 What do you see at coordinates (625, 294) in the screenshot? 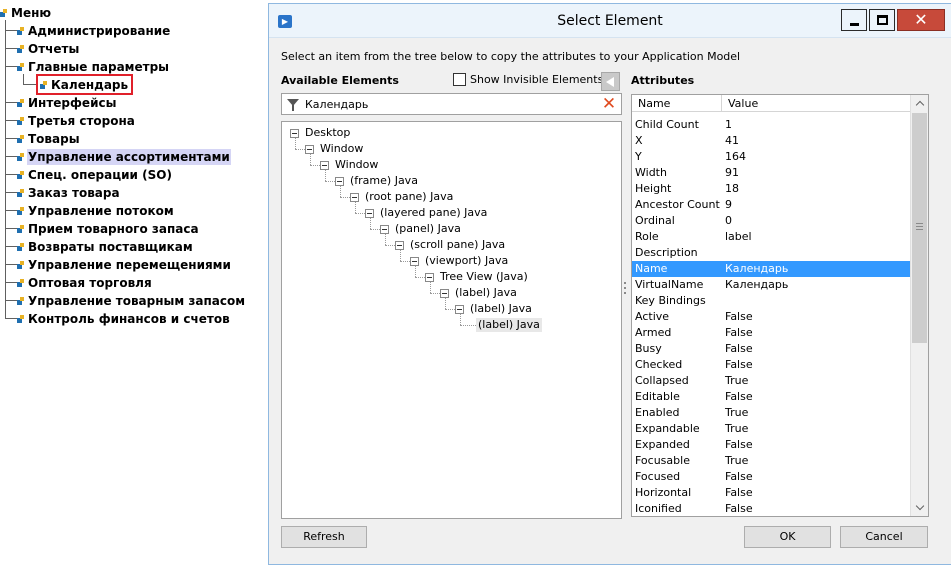
I see `panel-splitter` at bounding box center [625, 294].